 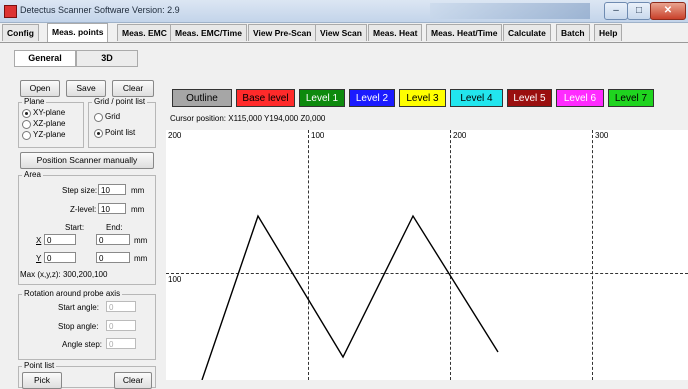 What do you see at coordinates (42, 380) in the screenshot?
I see `pick-point-button: Pick` at bounding box center [42, 380].